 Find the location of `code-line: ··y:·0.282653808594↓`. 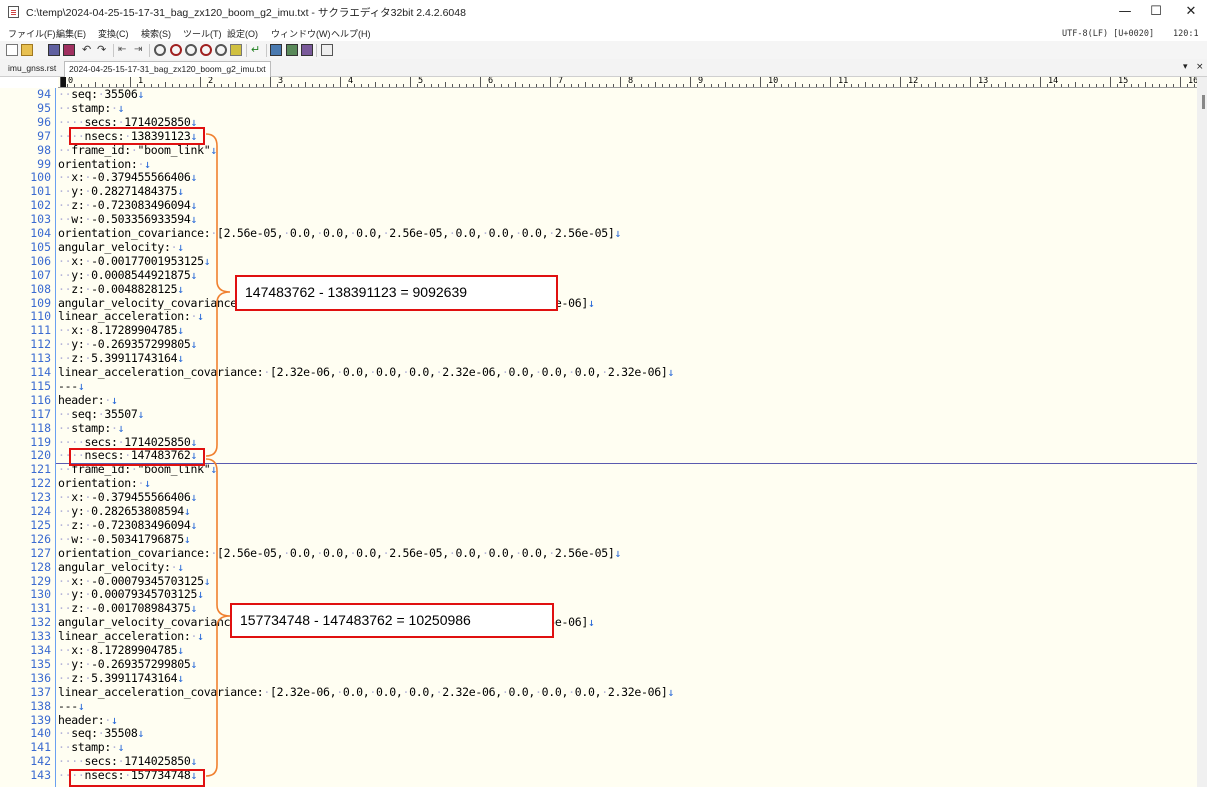

code-line: ··y:·0.282653808594↓ is located at coordinates (124, 511).